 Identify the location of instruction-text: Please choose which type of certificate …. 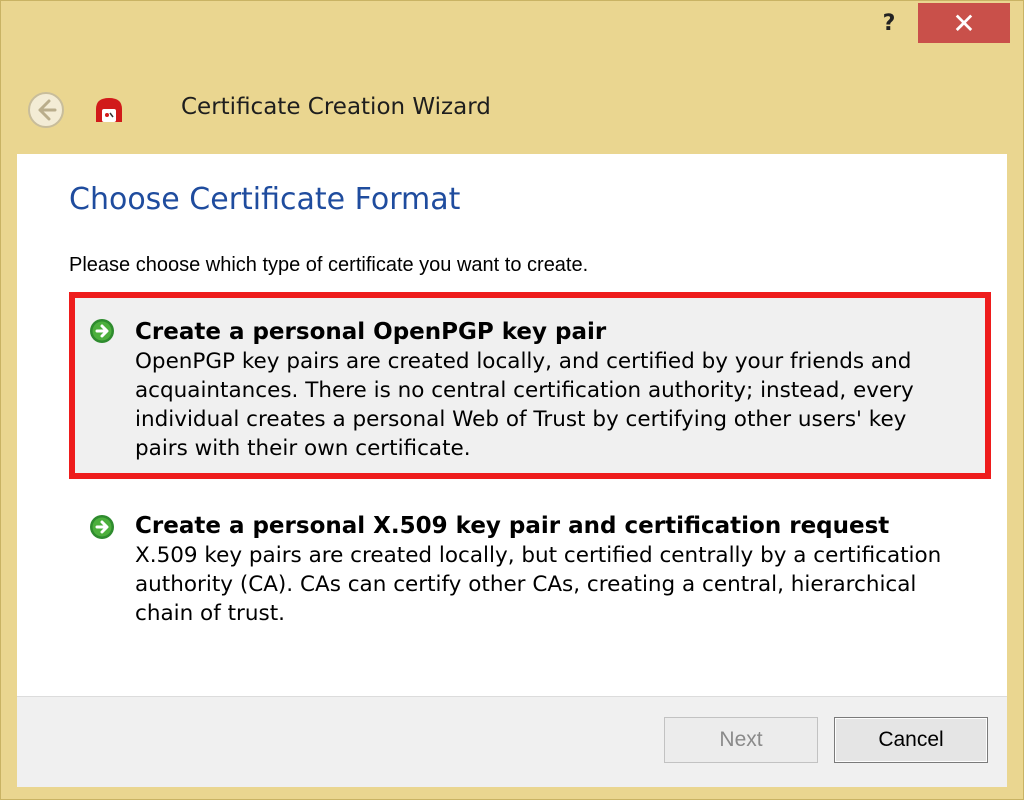
(329, 265).